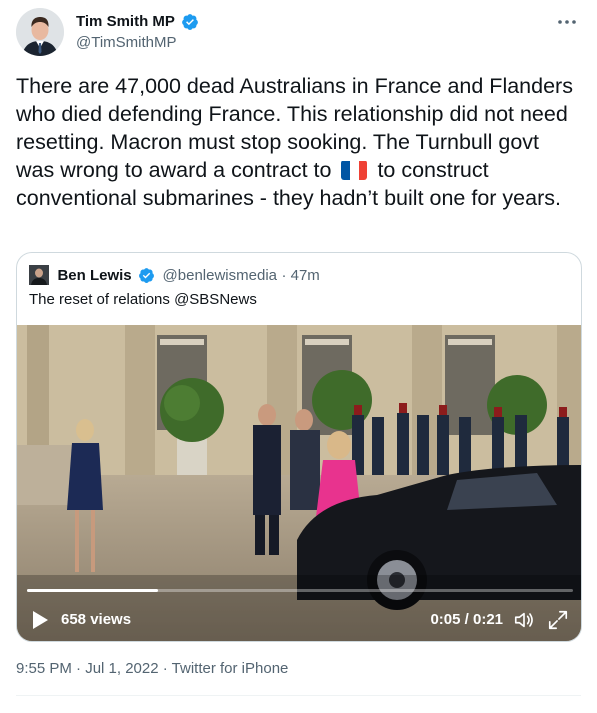 This screenshot has height=713, width=597. I want to click on quoted-author-avatar, so click(39, 275).